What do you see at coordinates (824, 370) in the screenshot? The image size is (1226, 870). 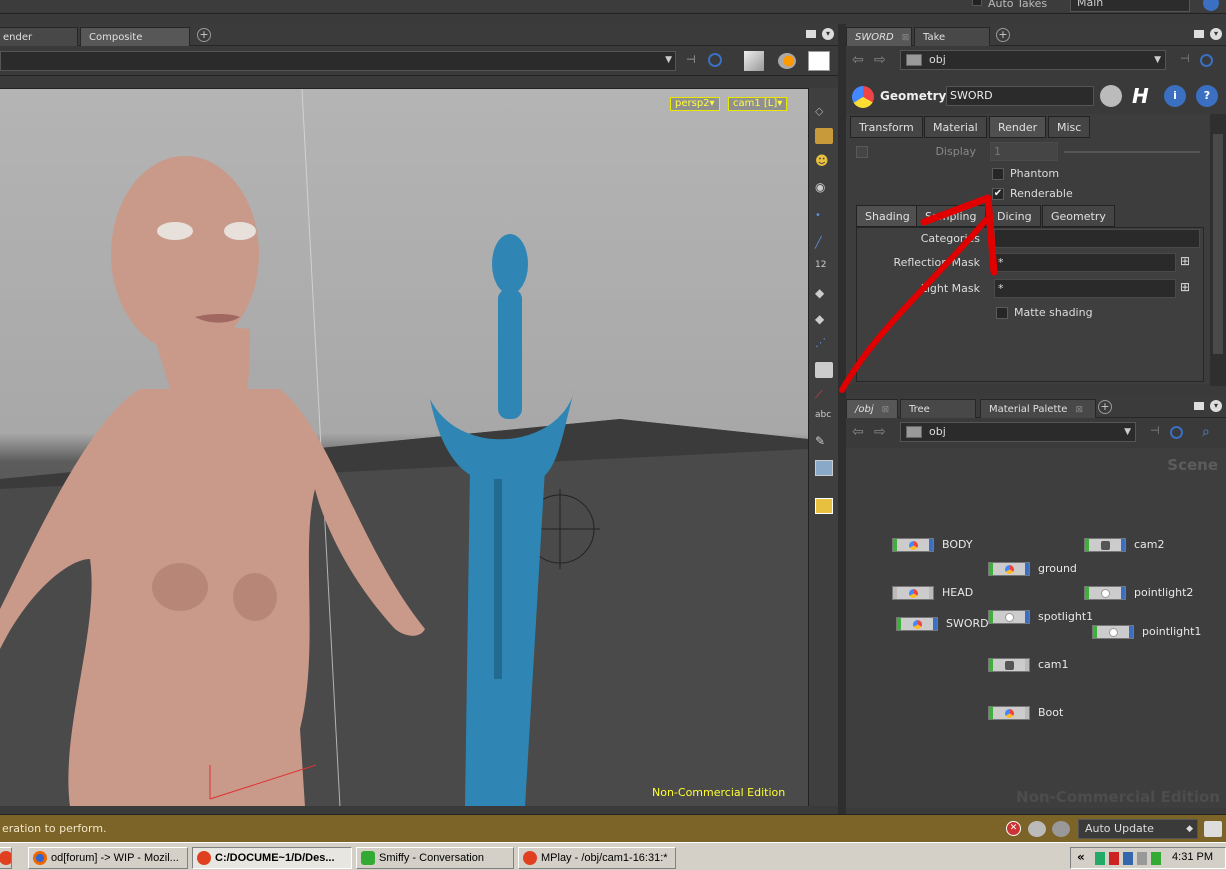 I see `uv-display-icon` at bounding box center [824, 370].